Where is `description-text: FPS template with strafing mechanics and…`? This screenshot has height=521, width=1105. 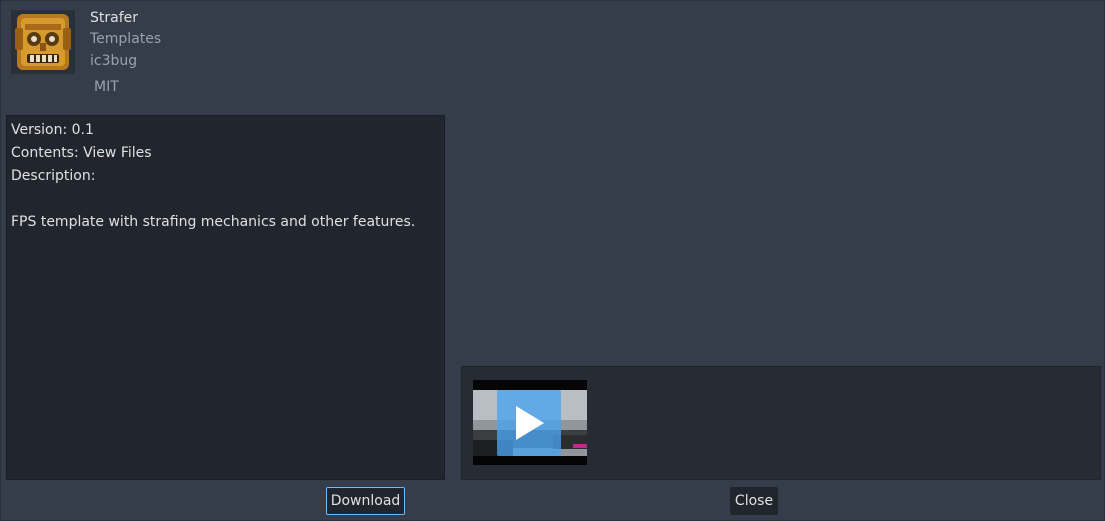 description-text: FPS template with strafing mechanics and… is located at coordinates (213, 222).